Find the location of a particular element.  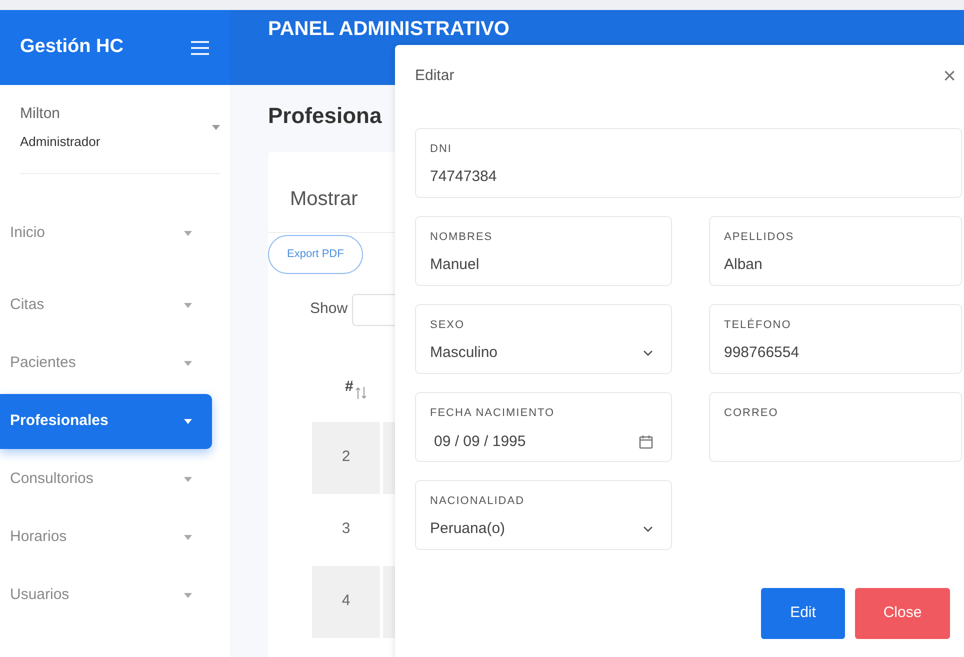

sidebar-item: Usuarios is located at coordinates (106, 595).